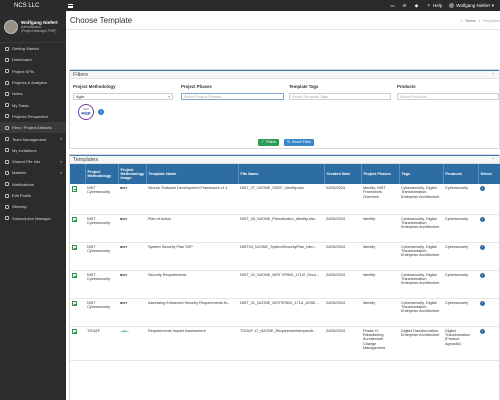 This screenshot has height=400, width=500. I want to click on tags-select: Select Template Tags, so click(340, 96).